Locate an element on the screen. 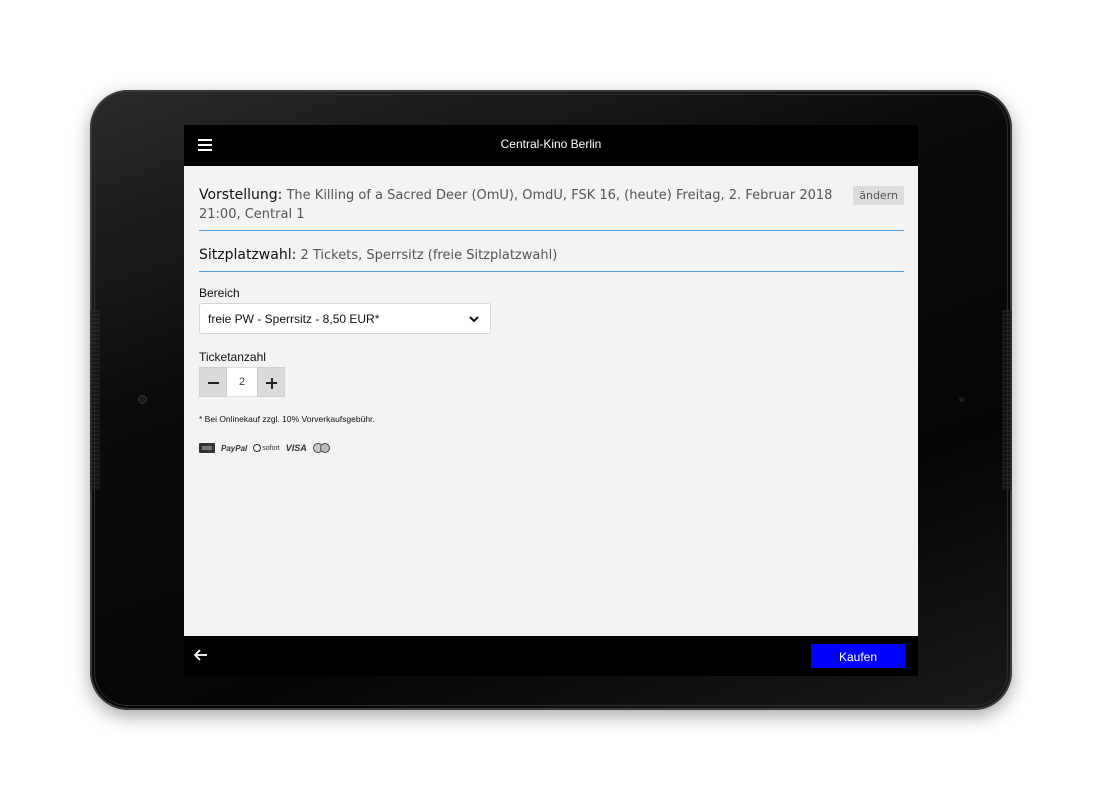 This screenshot has height=800, width=1102. change-show-button: ändern is located at coordinates (878, 195).